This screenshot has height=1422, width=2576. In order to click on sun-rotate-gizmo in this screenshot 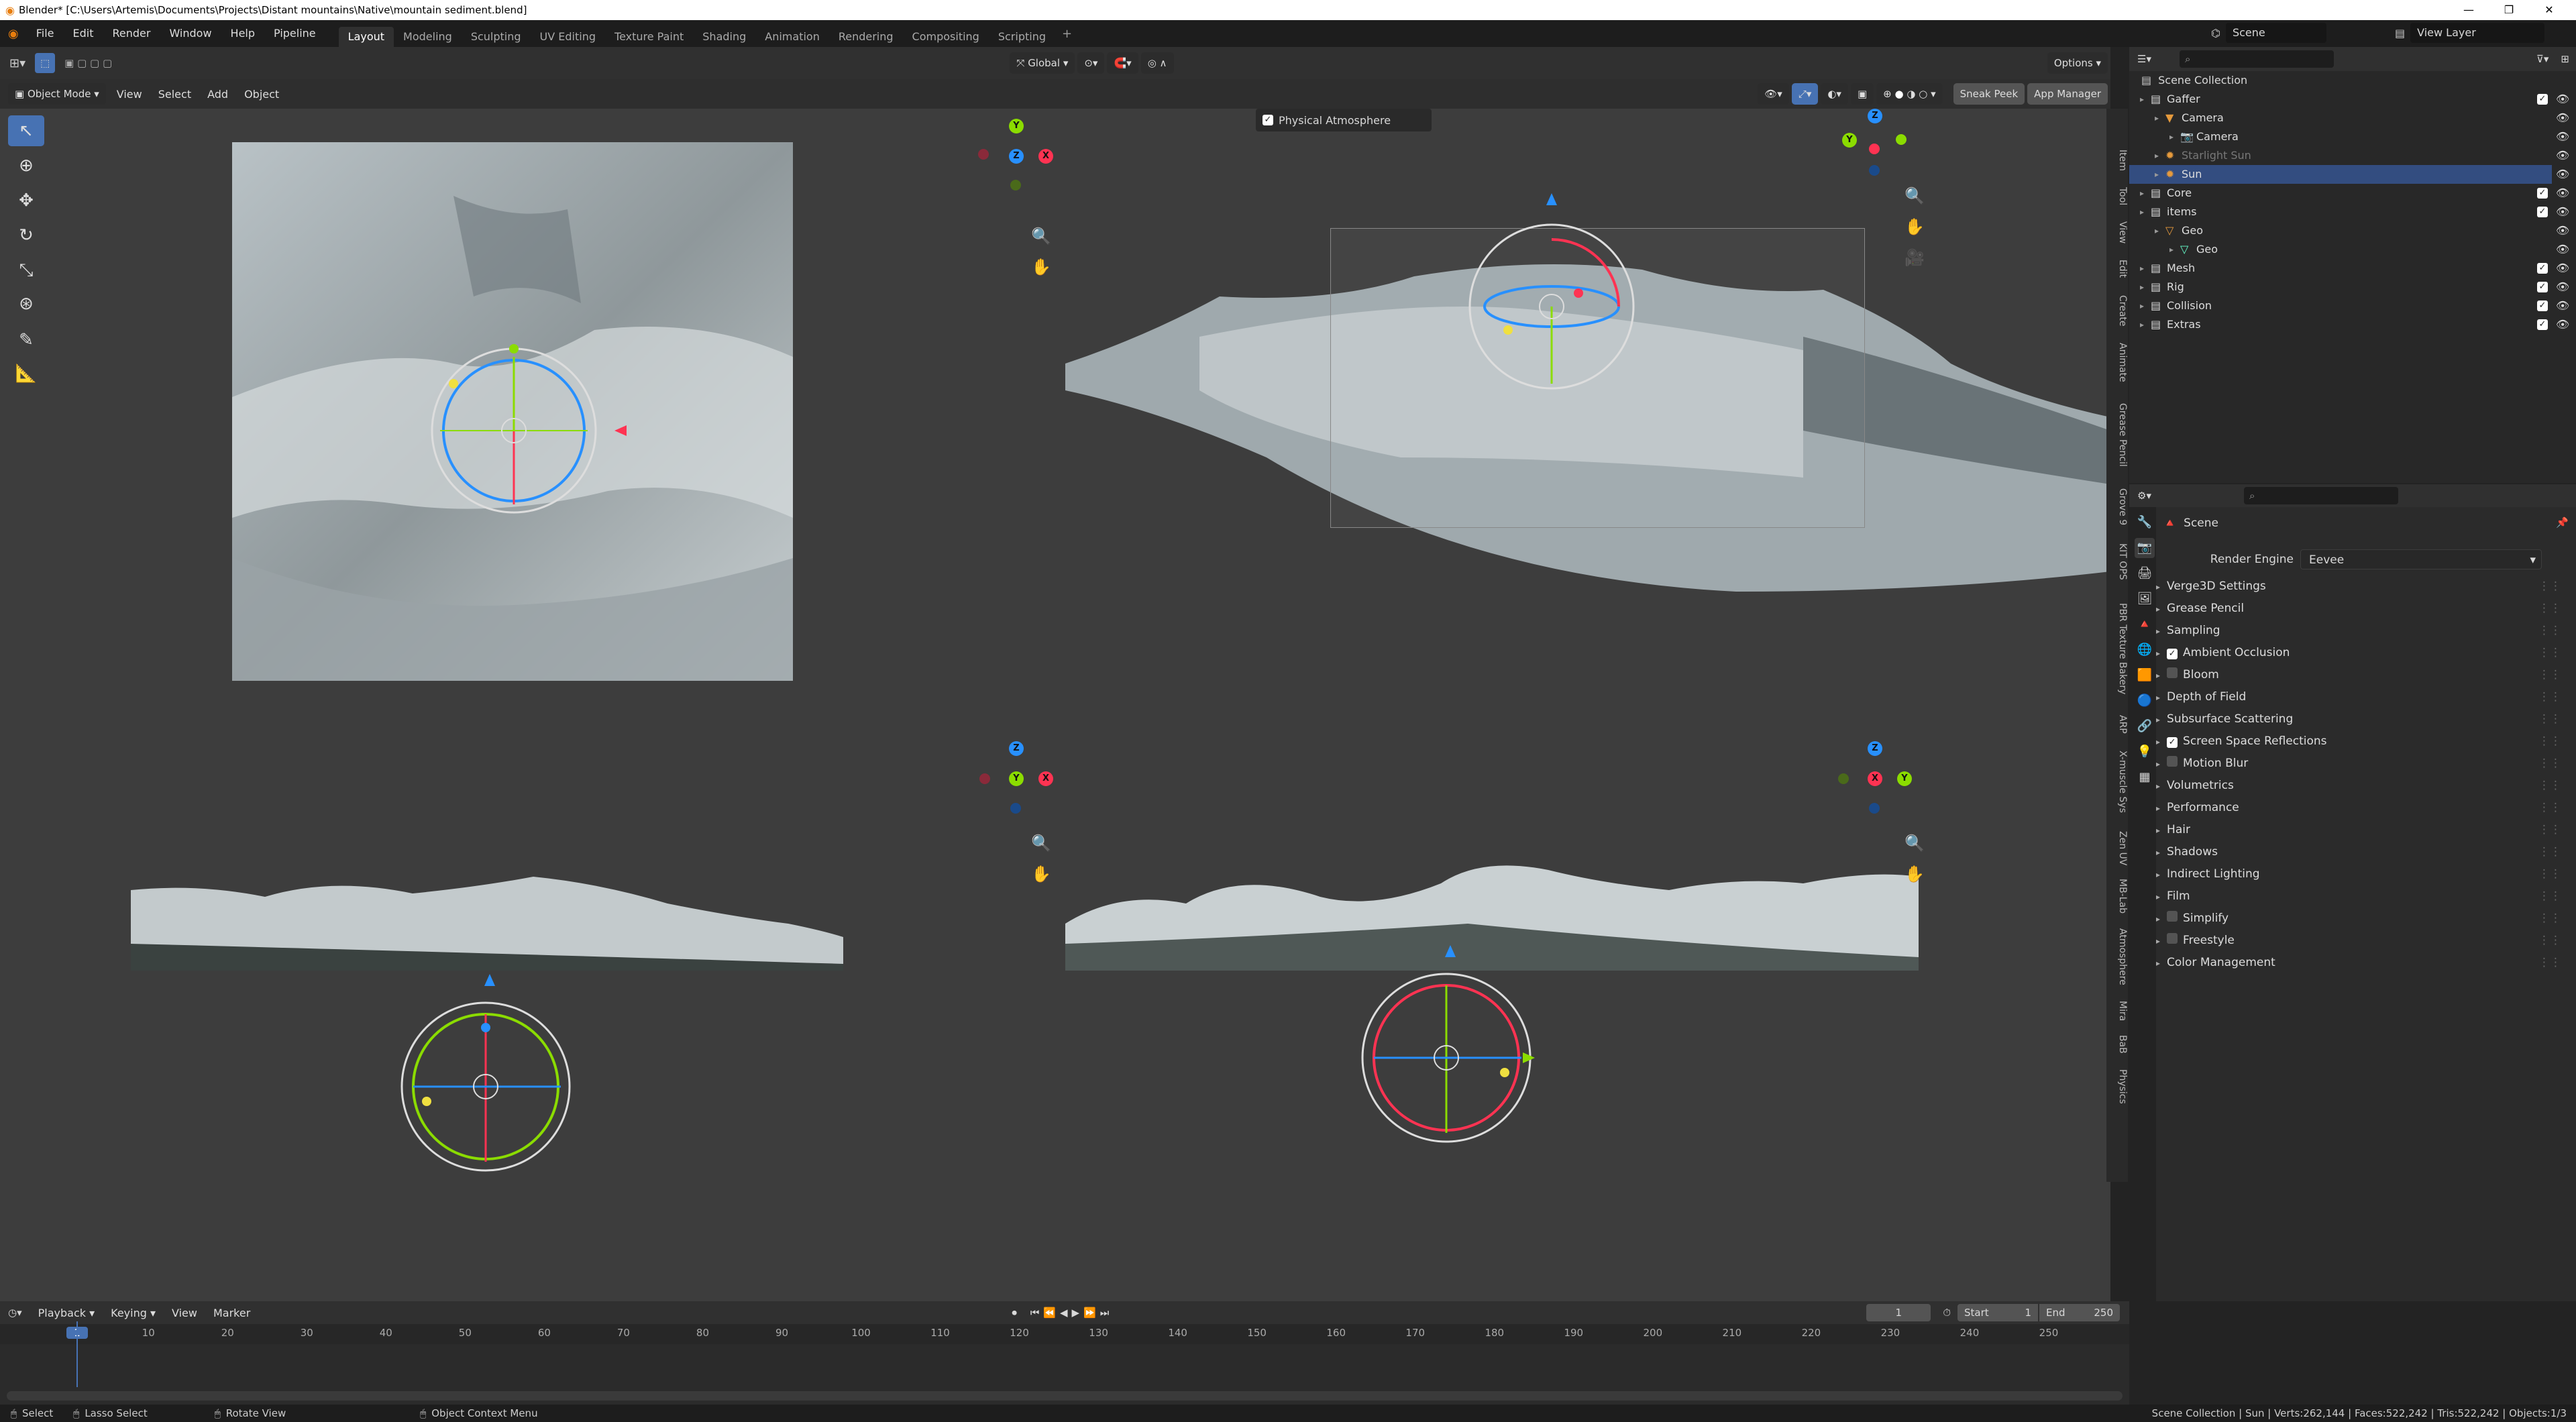, I will do `click(1555, 310)`.